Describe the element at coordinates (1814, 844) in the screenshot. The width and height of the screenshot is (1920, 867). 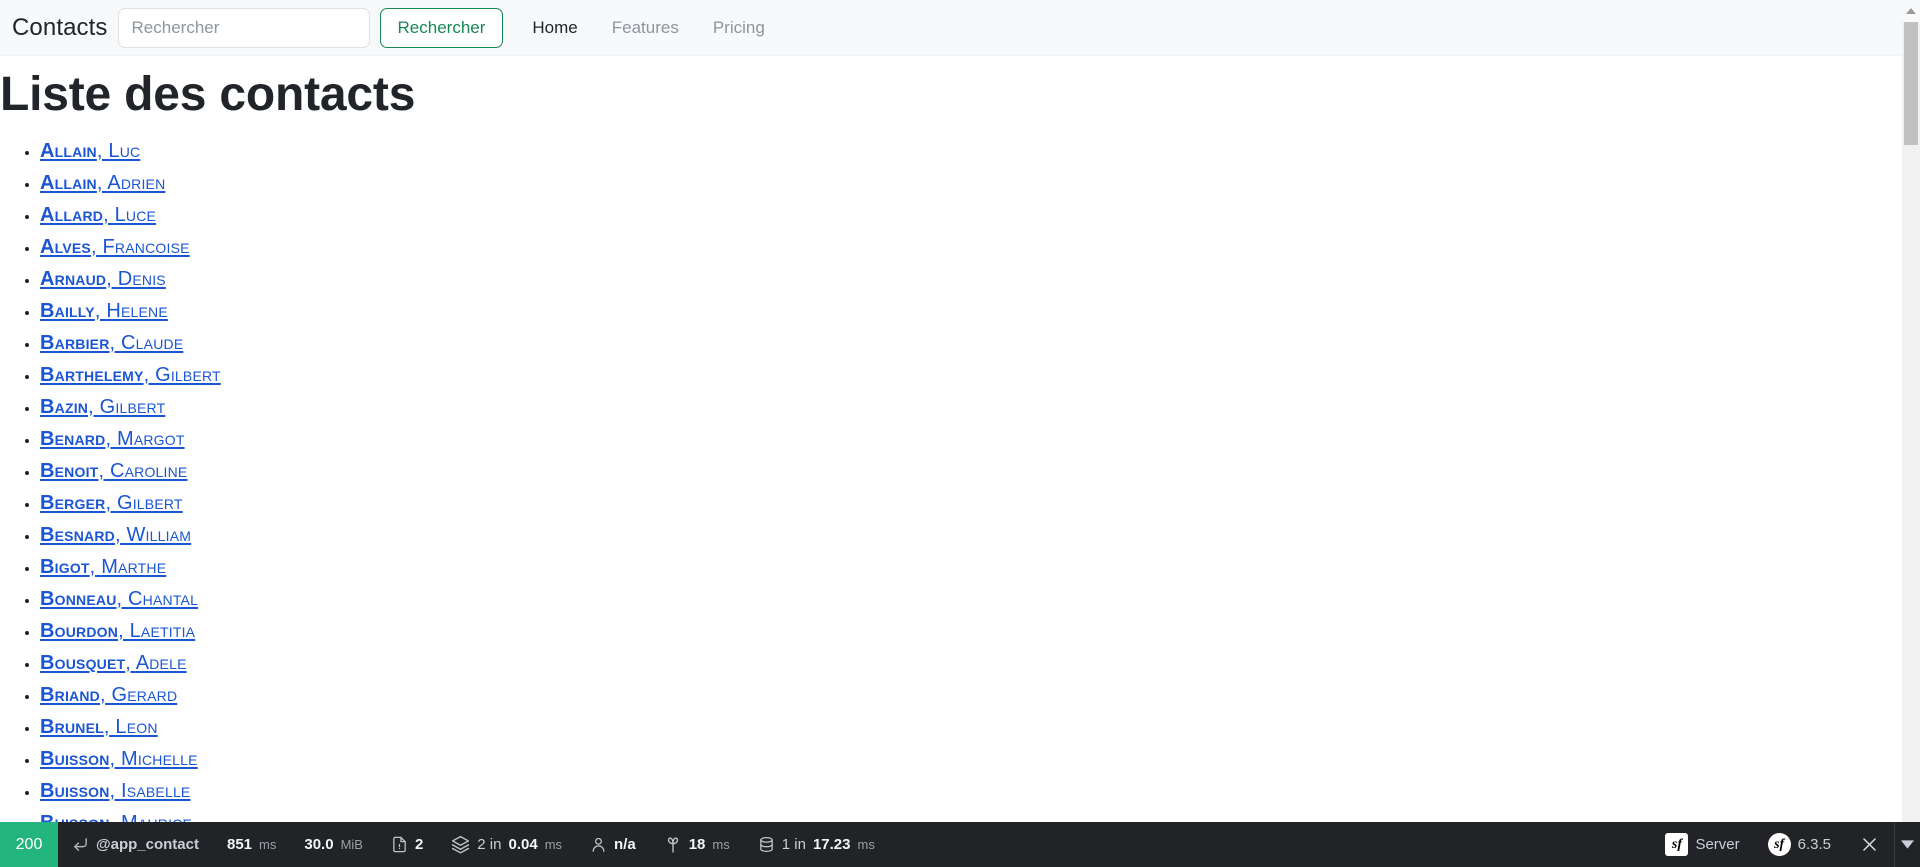
I see `wdt-version-value: 6.3.5` at that location.